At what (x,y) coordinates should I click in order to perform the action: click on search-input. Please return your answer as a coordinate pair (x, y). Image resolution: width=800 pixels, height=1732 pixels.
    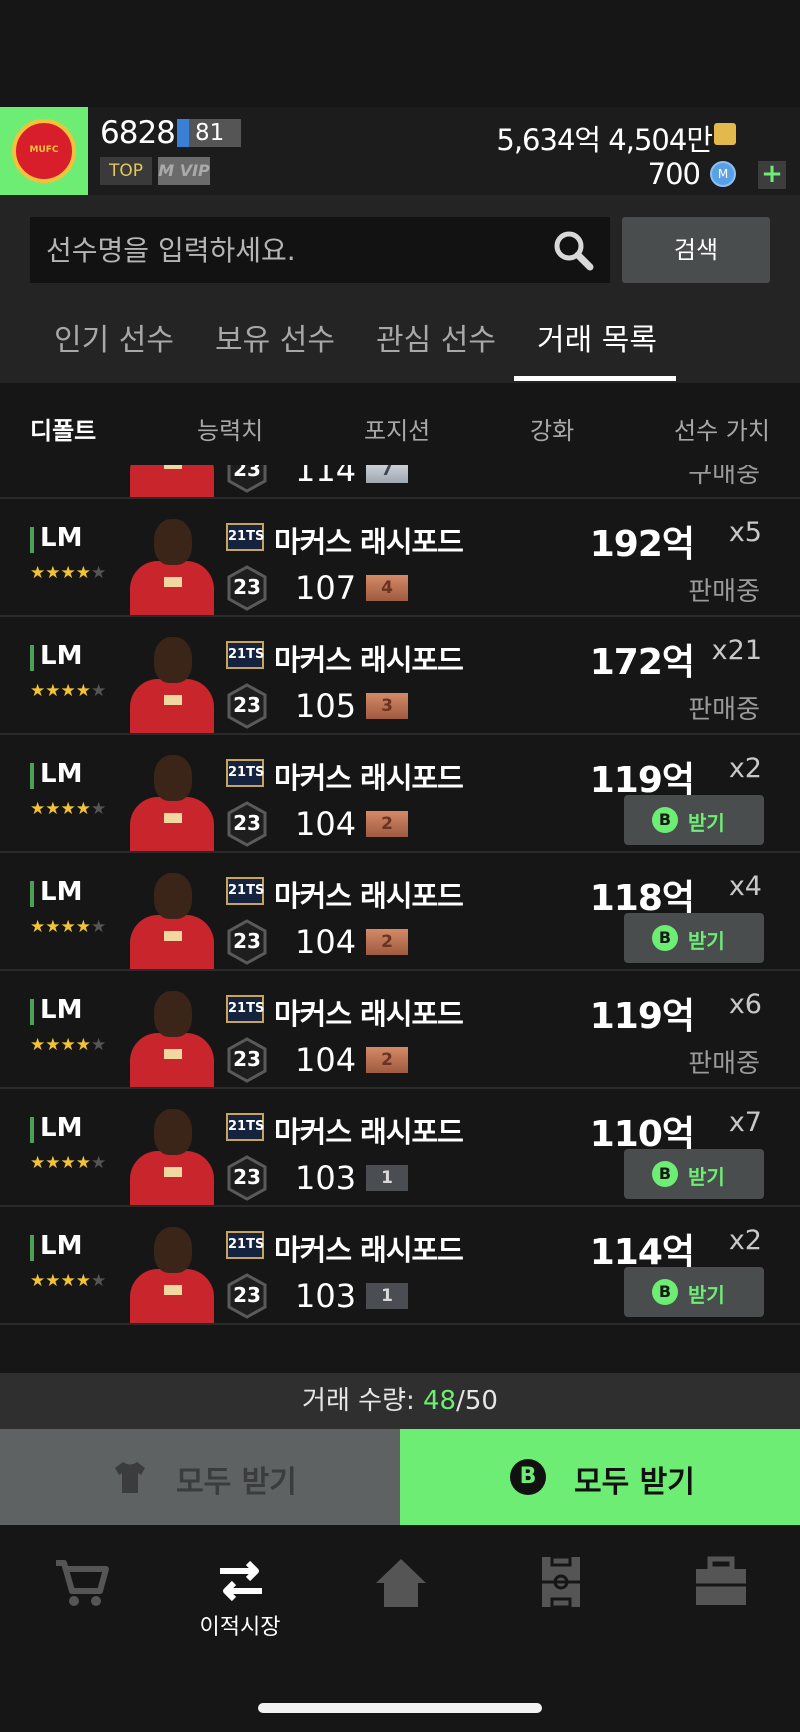
    Looking at the image, I should click on (286, 250).